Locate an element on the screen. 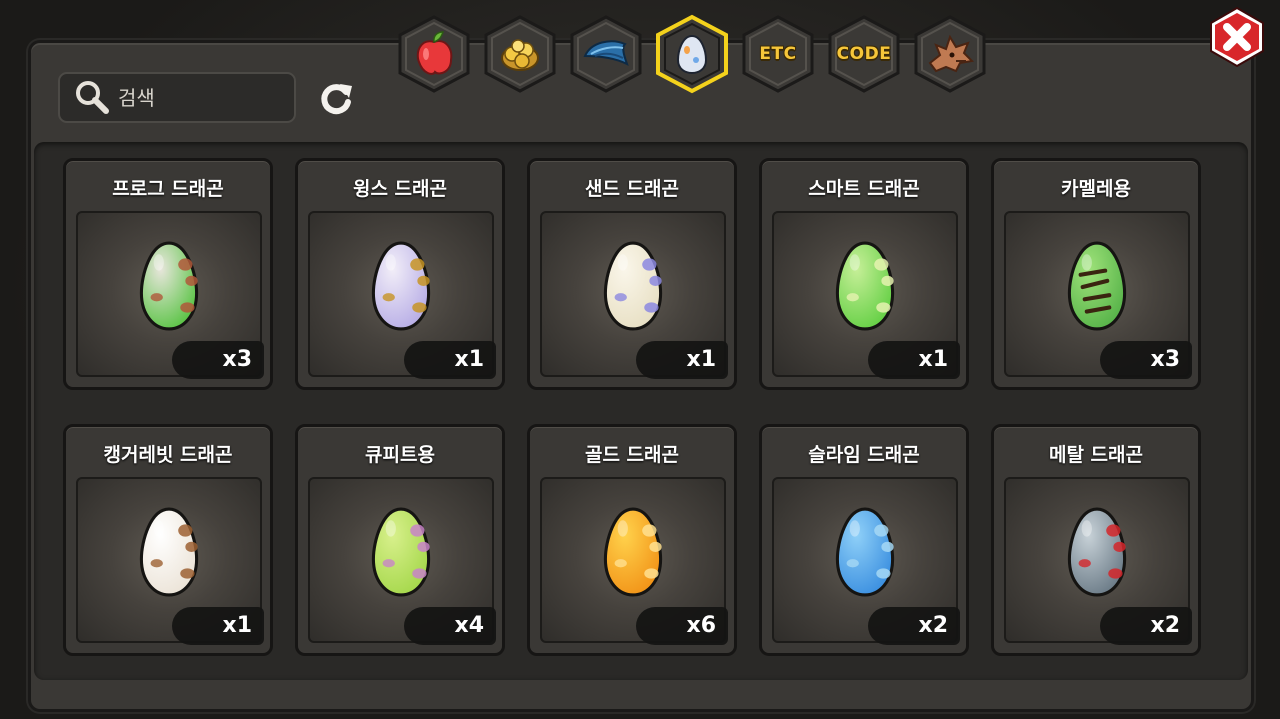  egg-card: 큐피트용 x4 is located at coordinates (400, 540).